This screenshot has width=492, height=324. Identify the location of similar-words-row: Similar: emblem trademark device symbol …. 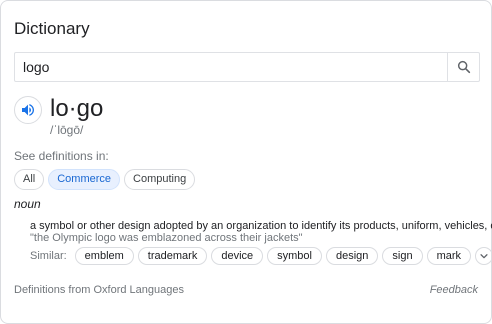
(261, 256).